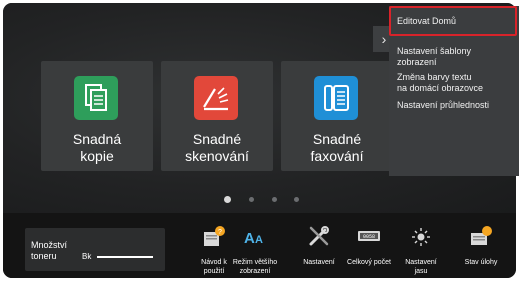 The width and height of the screenshot is (519, 281). Describe the element at coordinates (96, 98) in the screenshot. I see `copy-icon` at that location.